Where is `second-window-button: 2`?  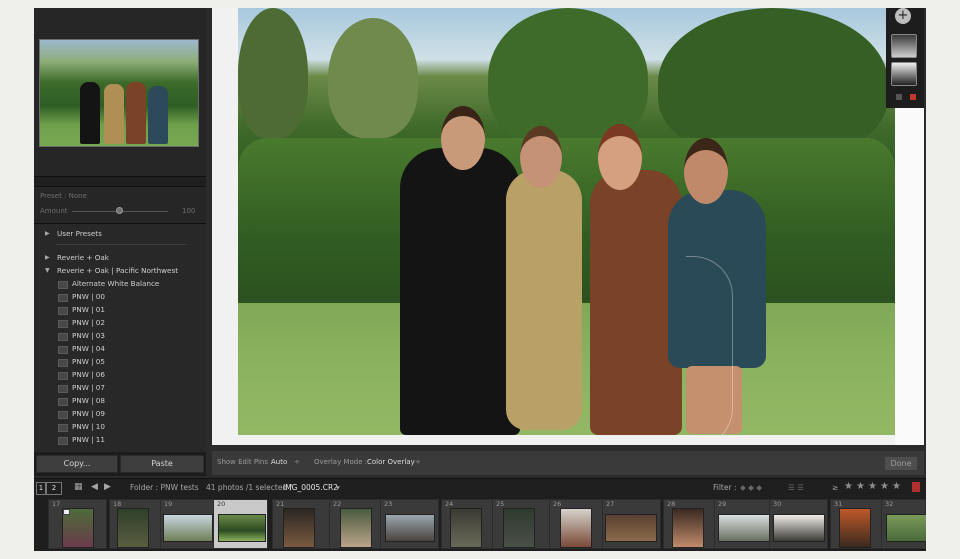
second-window-button: 2 is located at coordinates (54, 488).